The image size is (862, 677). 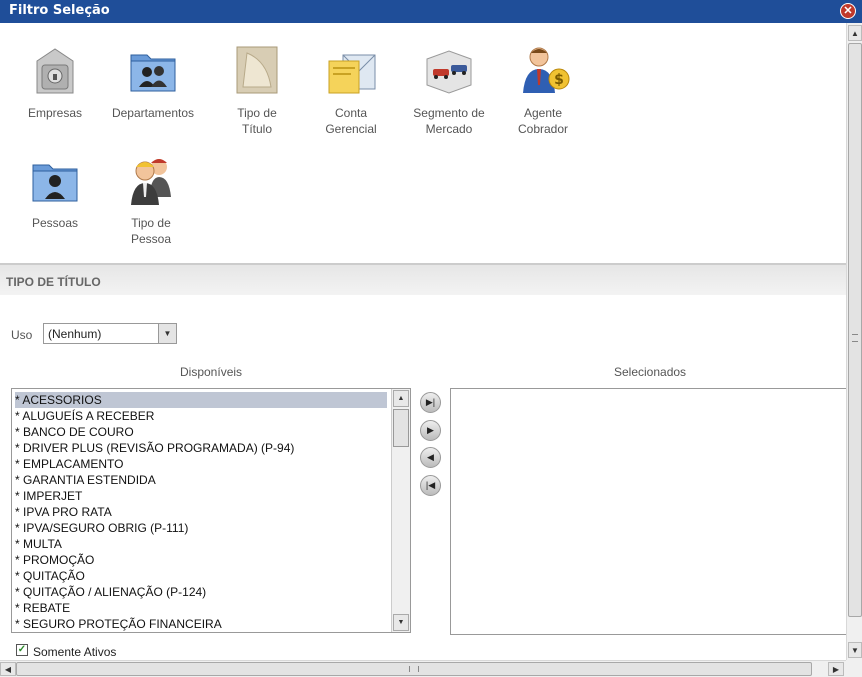 I want to click on list-item: * BANCO DE COURO, so click(x=74, y=432).